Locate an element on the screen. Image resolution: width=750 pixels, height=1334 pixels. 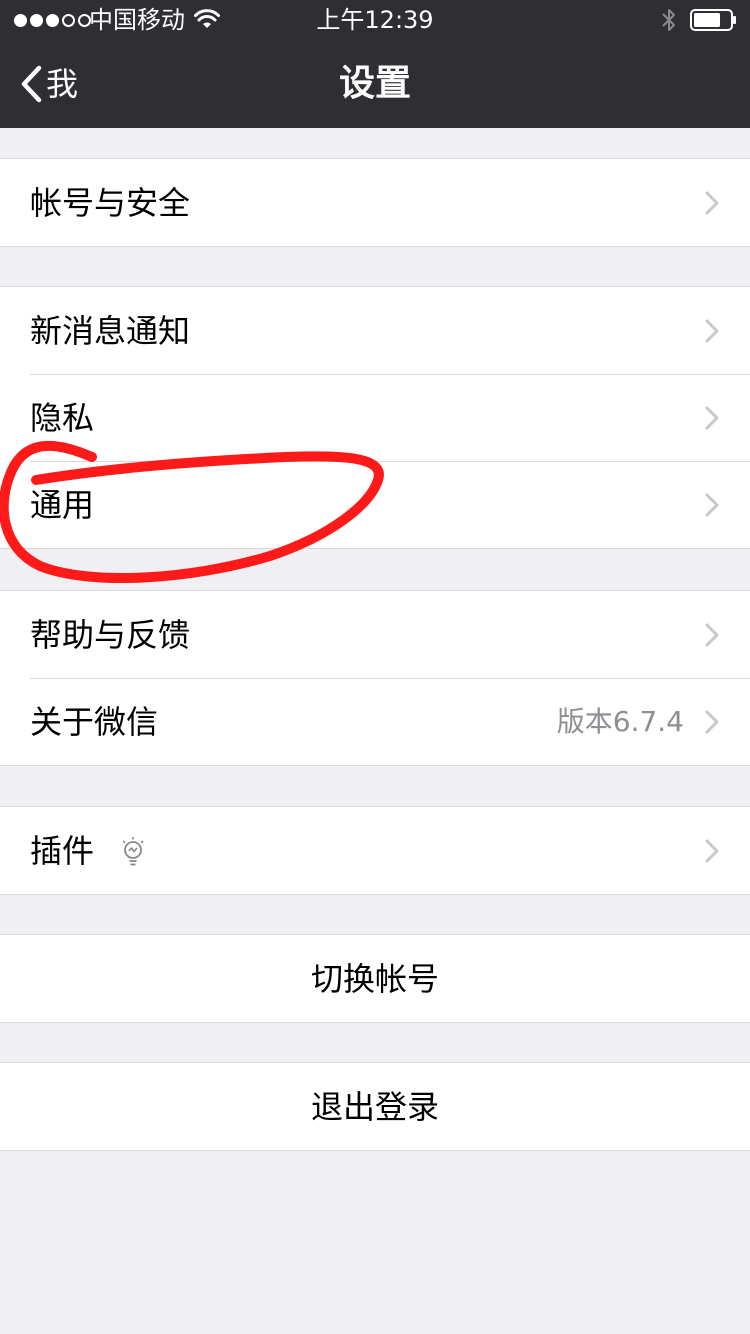
settings-item-label: 通用 is located at coordinates (62, 504).